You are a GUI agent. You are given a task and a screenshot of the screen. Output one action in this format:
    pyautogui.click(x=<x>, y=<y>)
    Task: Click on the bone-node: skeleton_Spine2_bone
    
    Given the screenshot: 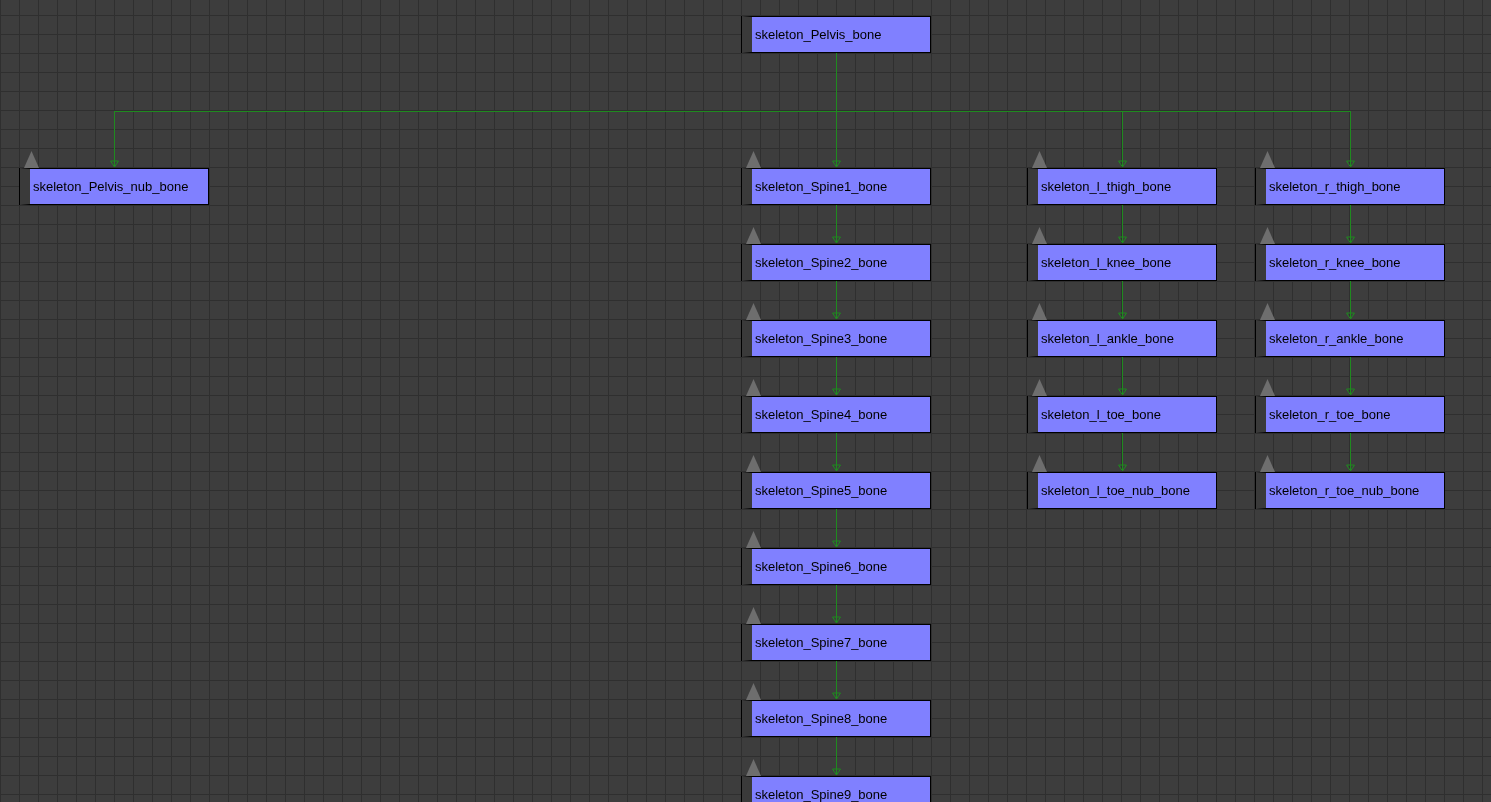 What is the action you would take?
    pyautogui.click(x=836, y=262)
    